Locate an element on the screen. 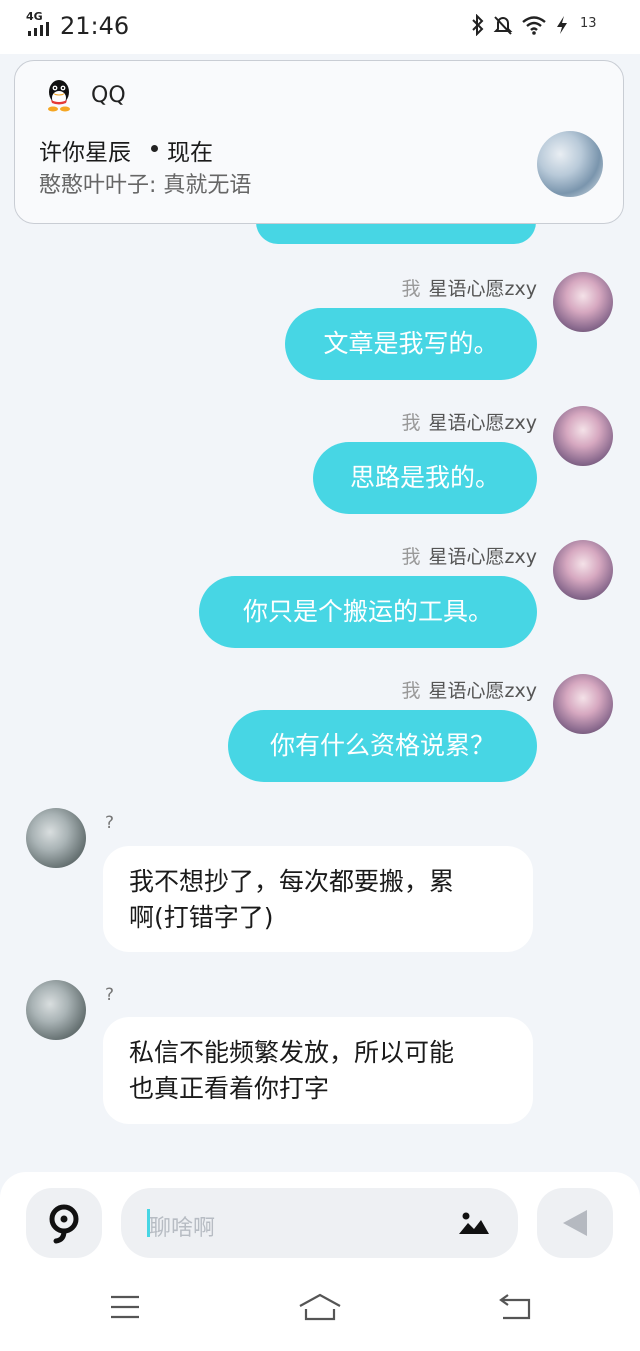 The height and width of the screenshot is (1351, 640). bluetooth-icon is located at coordinates (478, 25).